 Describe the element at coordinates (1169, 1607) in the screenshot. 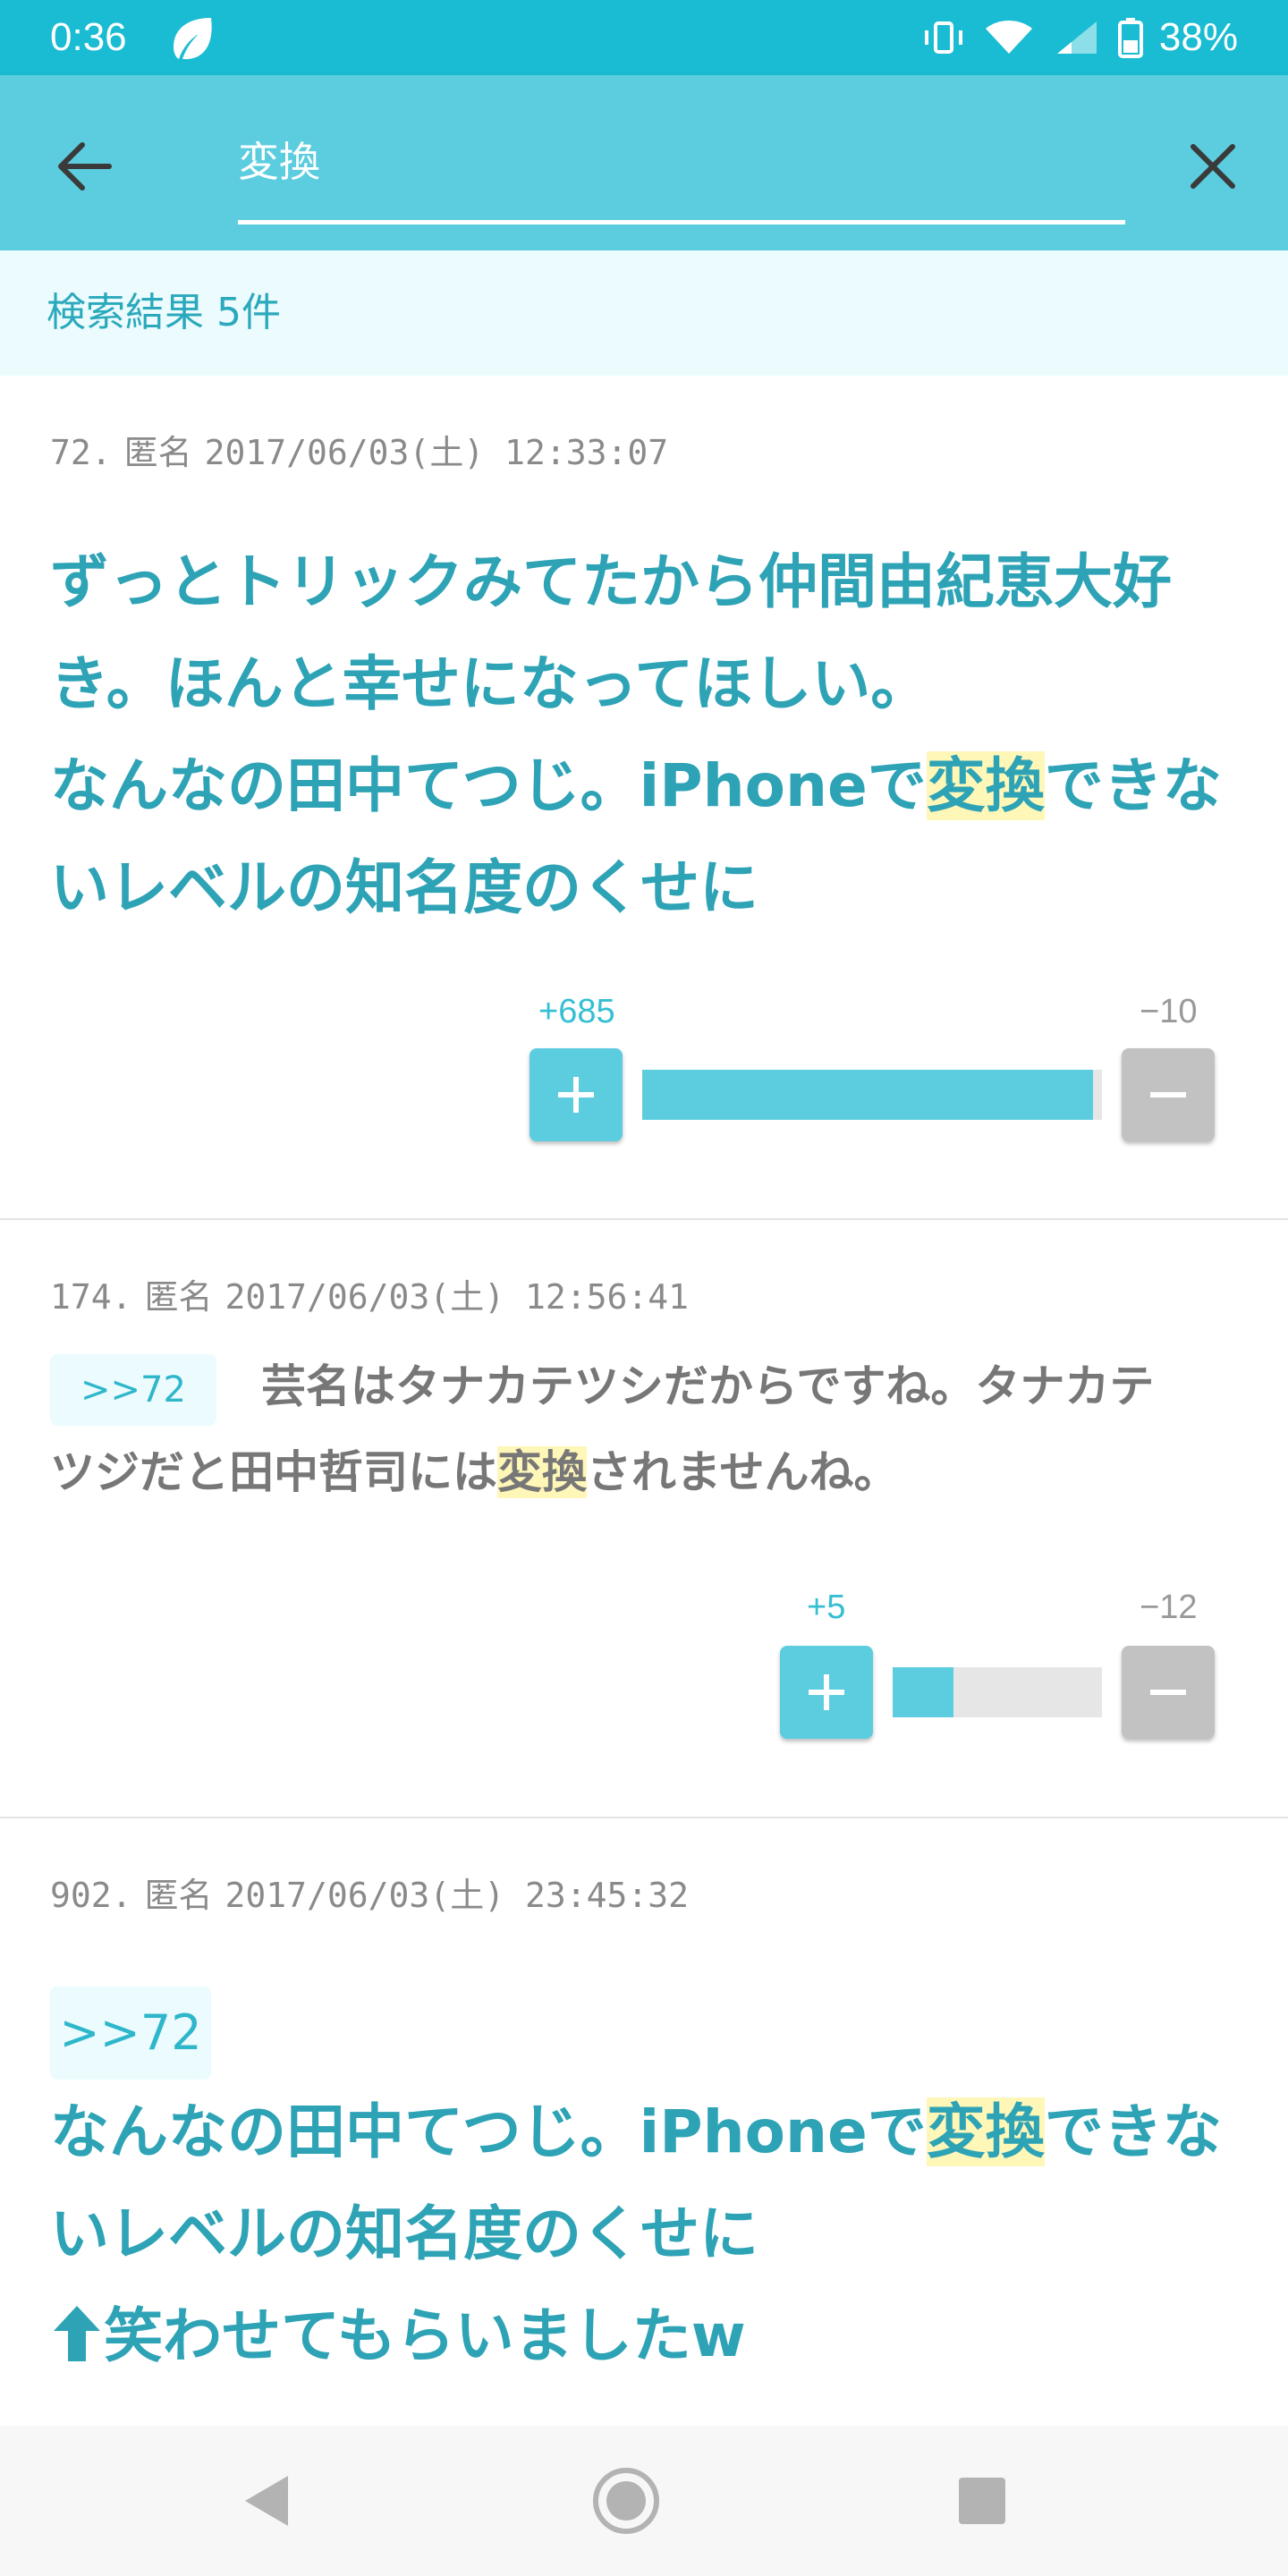

I see `minus-count: −12` at that location.